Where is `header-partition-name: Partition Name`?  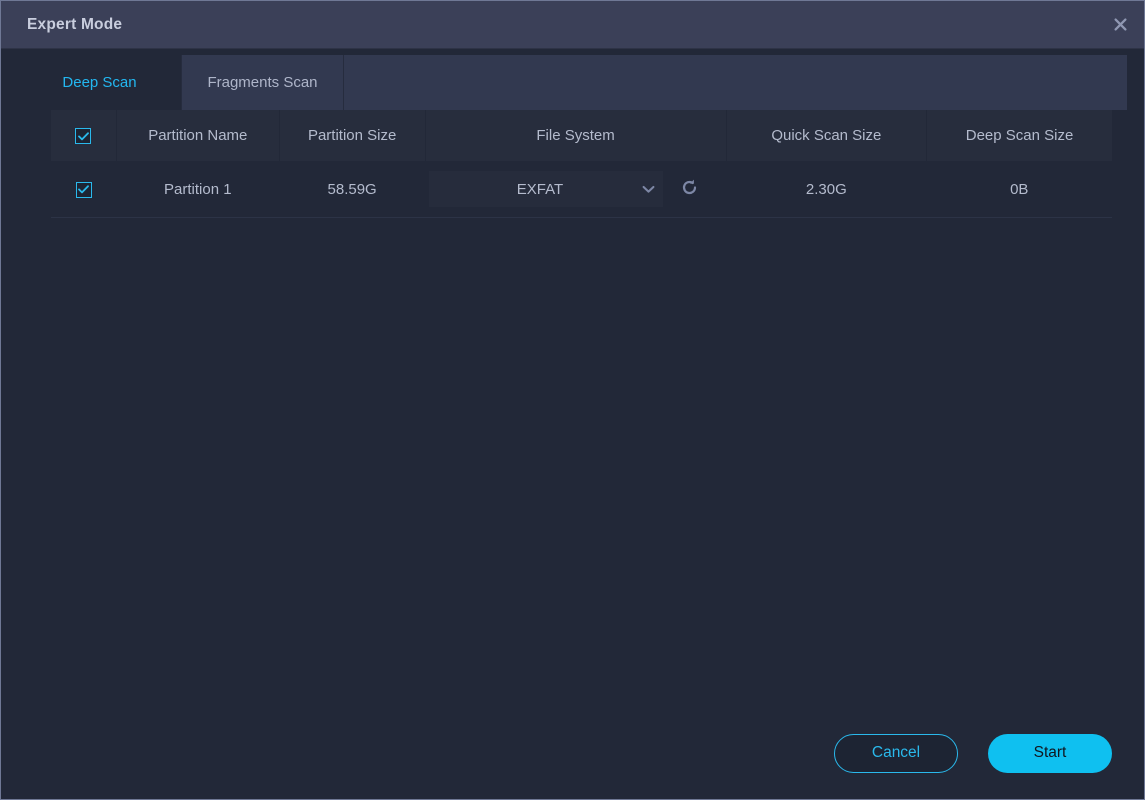
header-partition-name: Partition Name is located at coordinates (198, 135).